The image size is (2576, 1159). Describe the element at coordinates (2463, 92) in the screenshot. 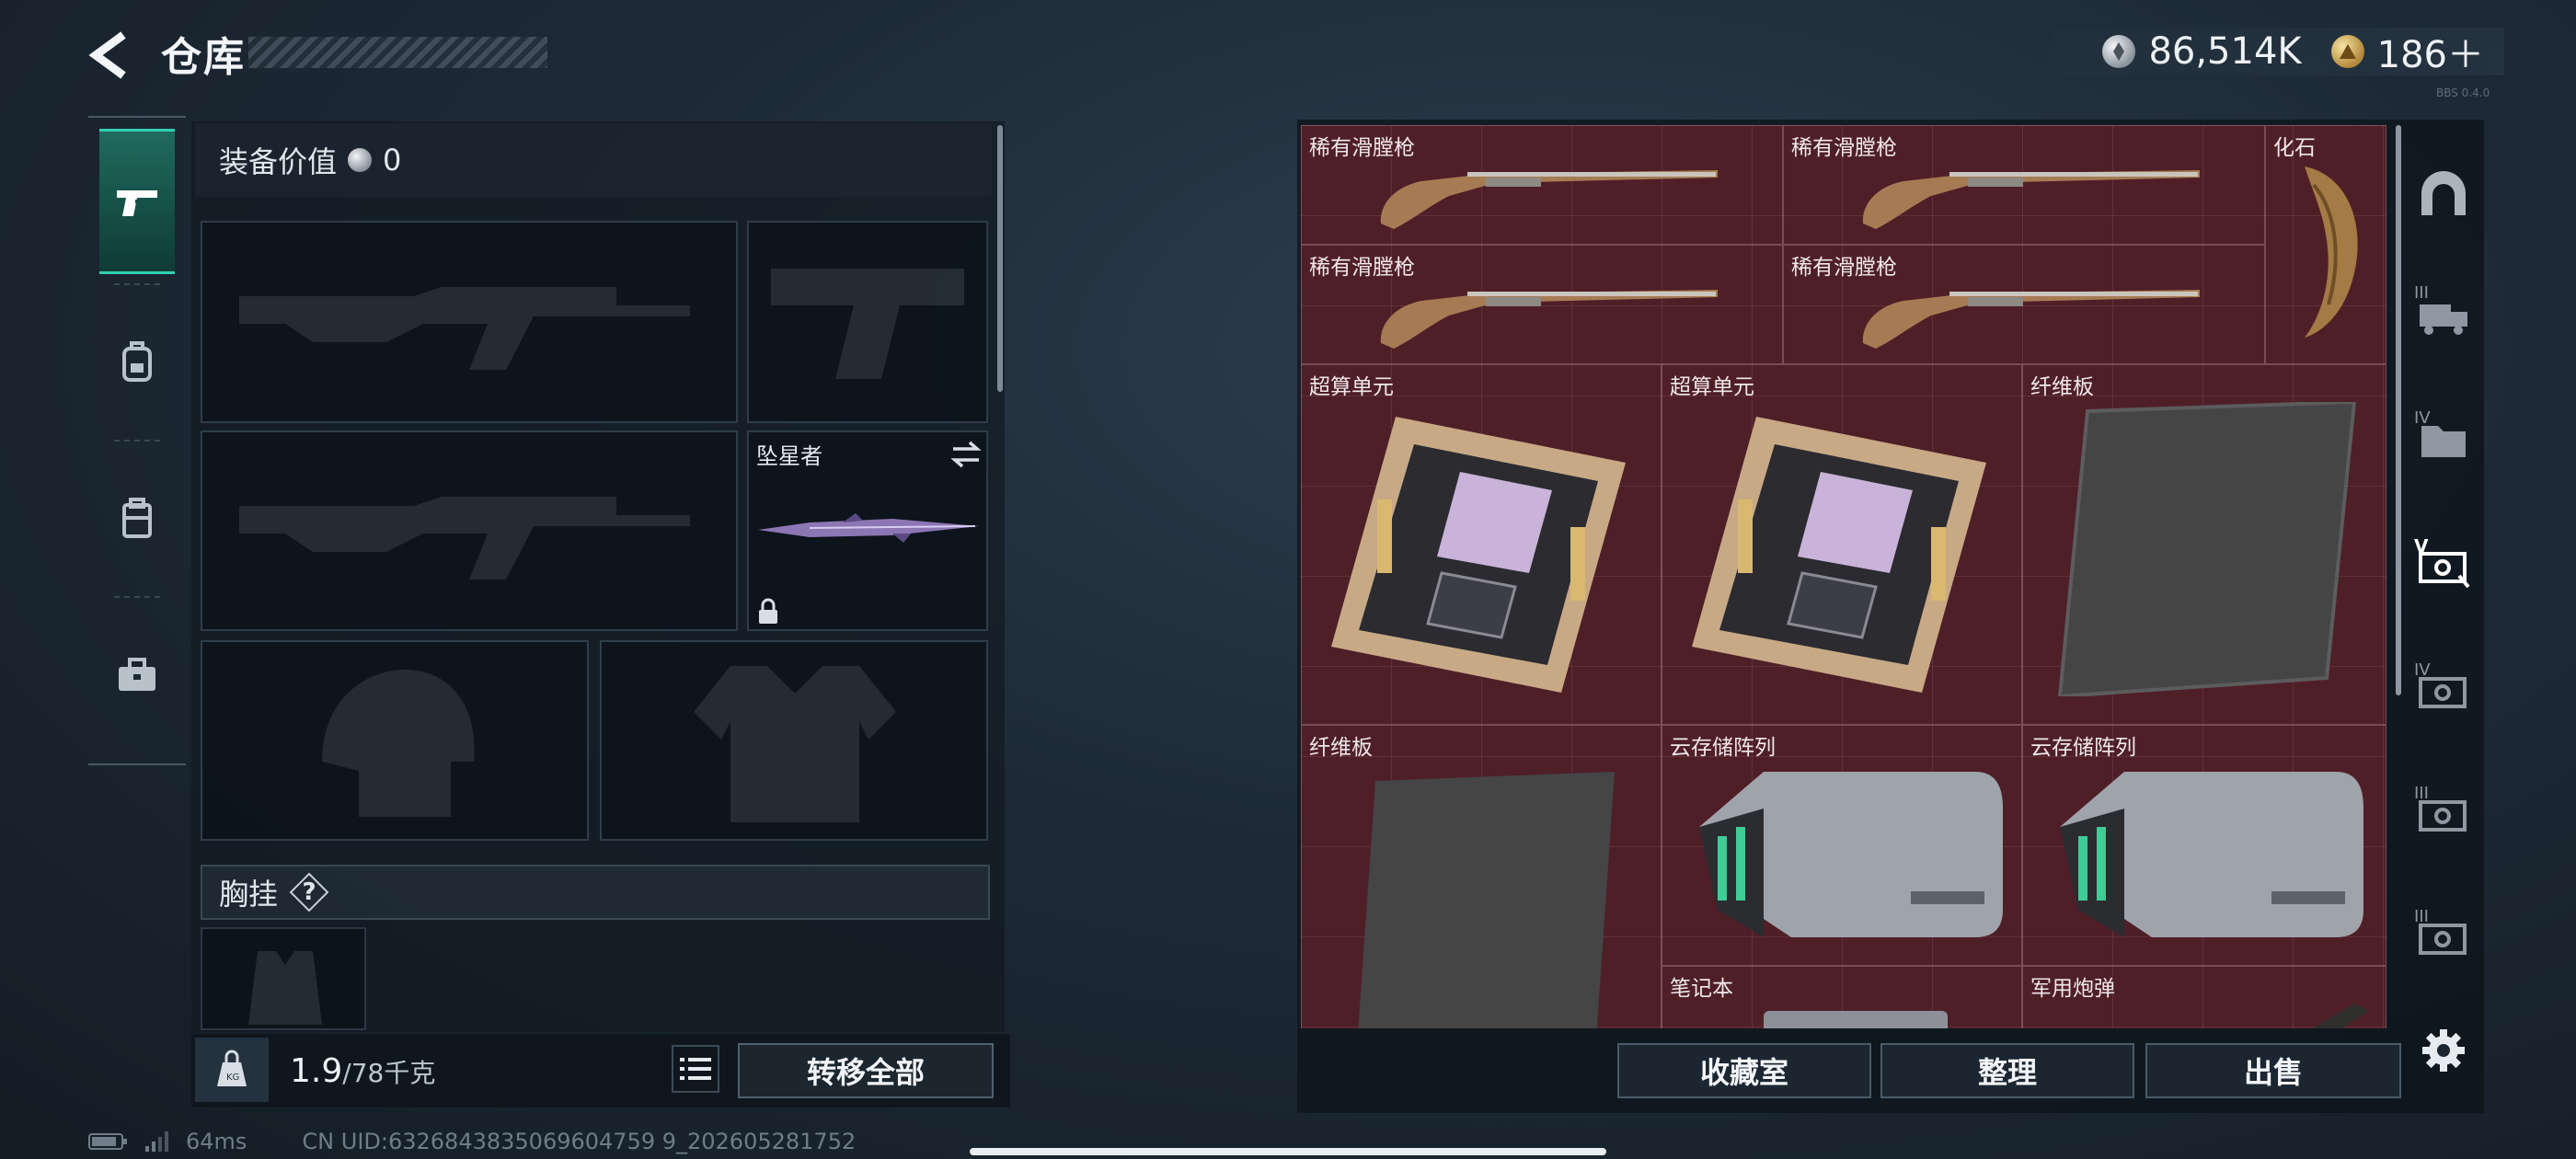

I see `version-mark: BBS 0.4.0` at that location.